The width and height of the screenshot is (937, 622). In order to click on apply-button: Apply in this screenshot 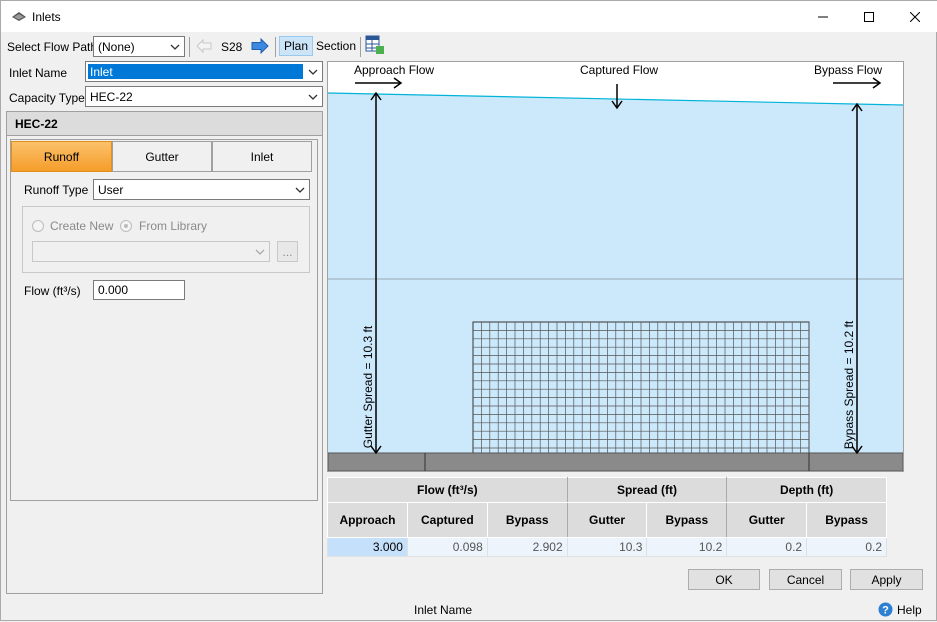, I will do `click(886, 579)`.